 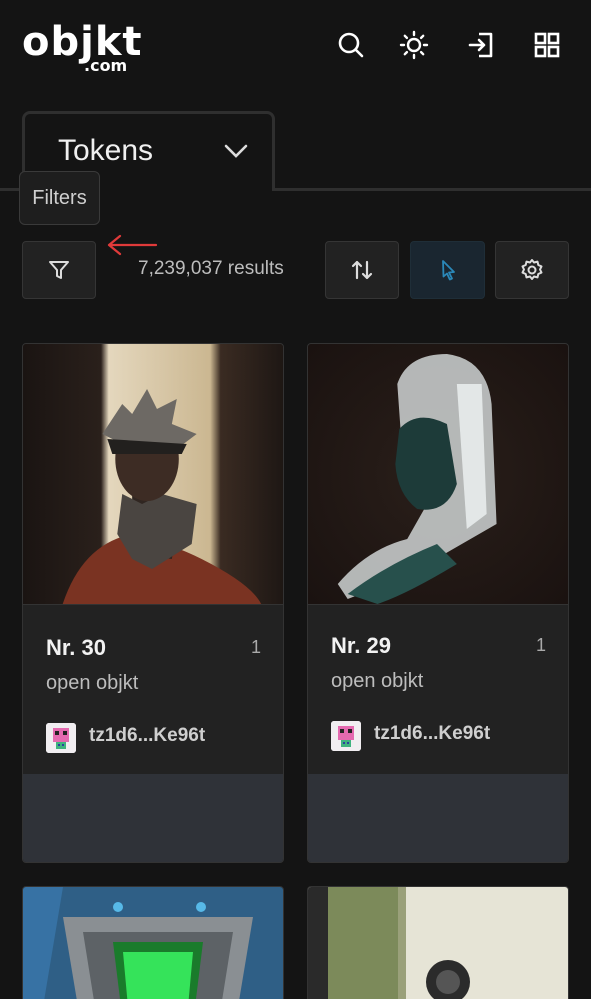 I want to click on filter-icon, so click(x=59, y=270).